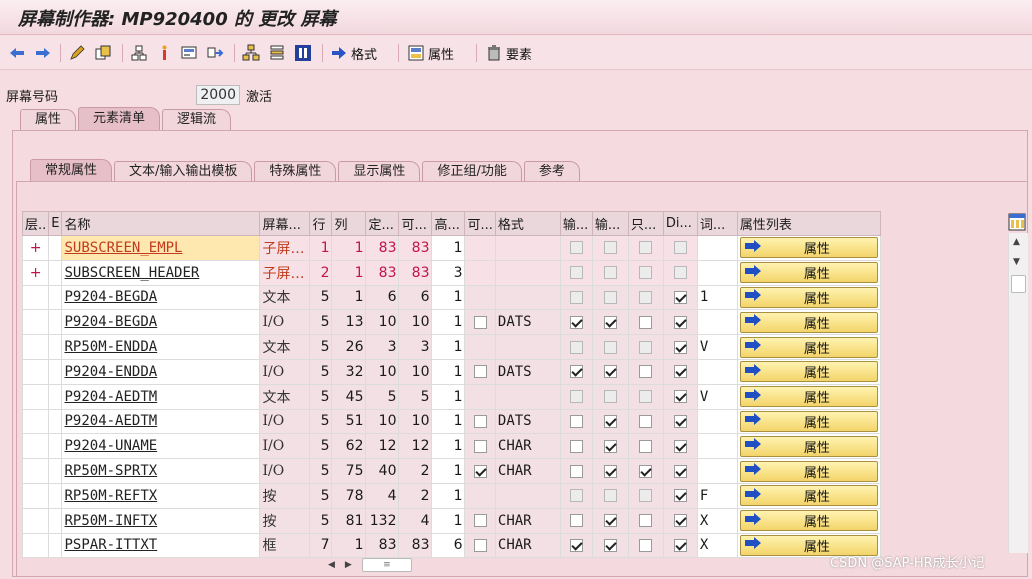  I want to click on word-cell: F, so click(717, 495).